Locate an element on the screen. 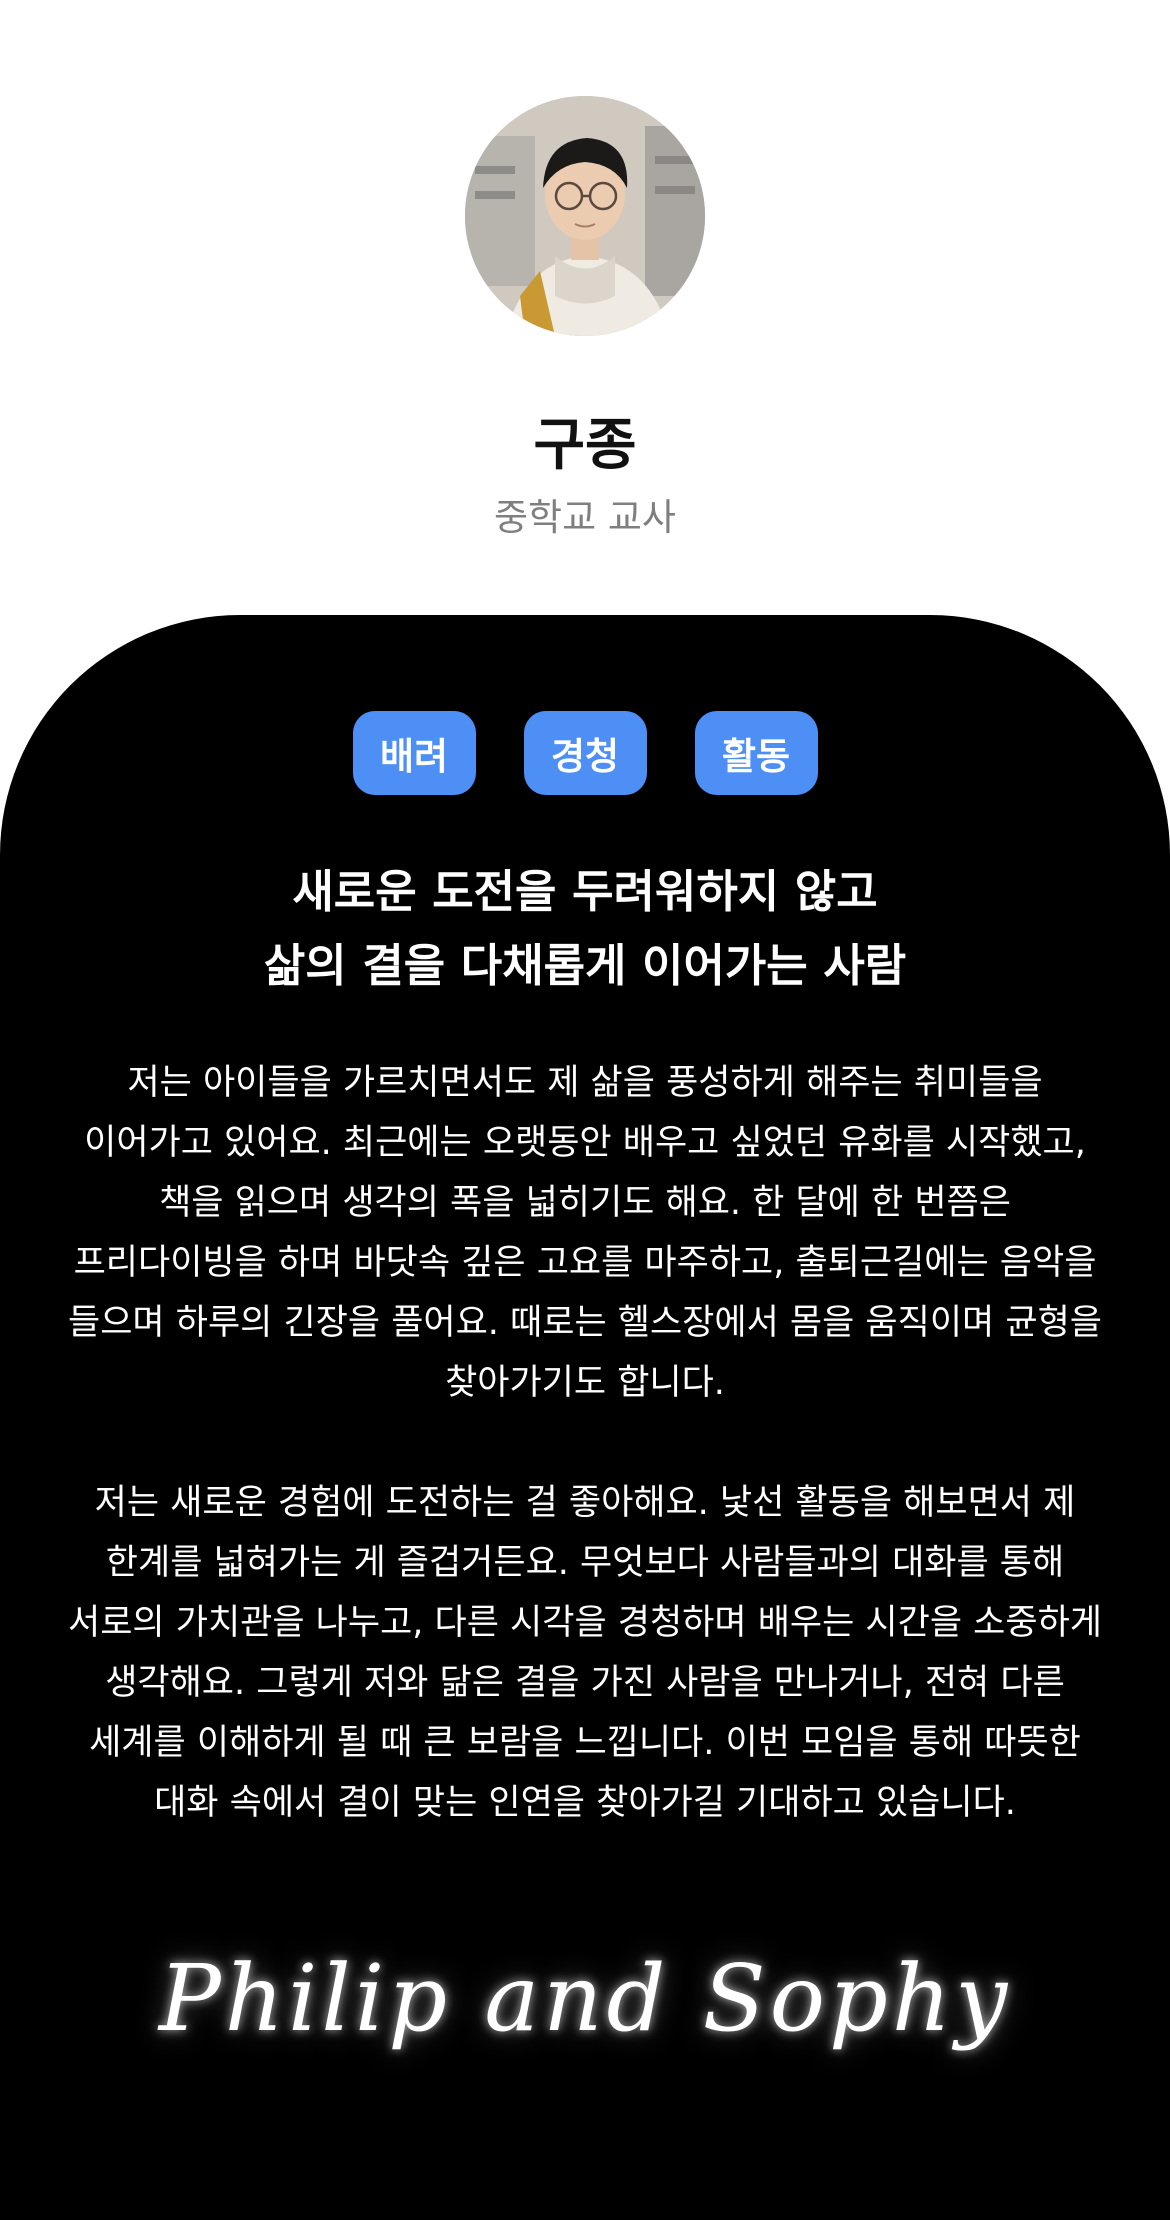 This screenshot has width=1170, height=2220. avatar-photo is located at coordinates (585, 216).